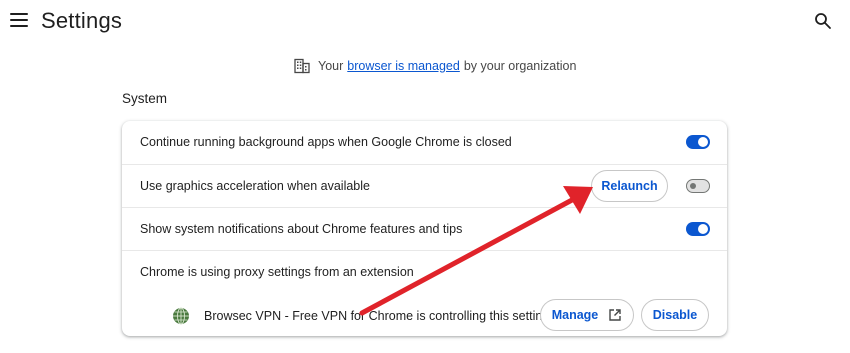  What do you see at coordinates (181, 316) in the screenshot?
I see `globe-icon` at bounding box center [181, 316].